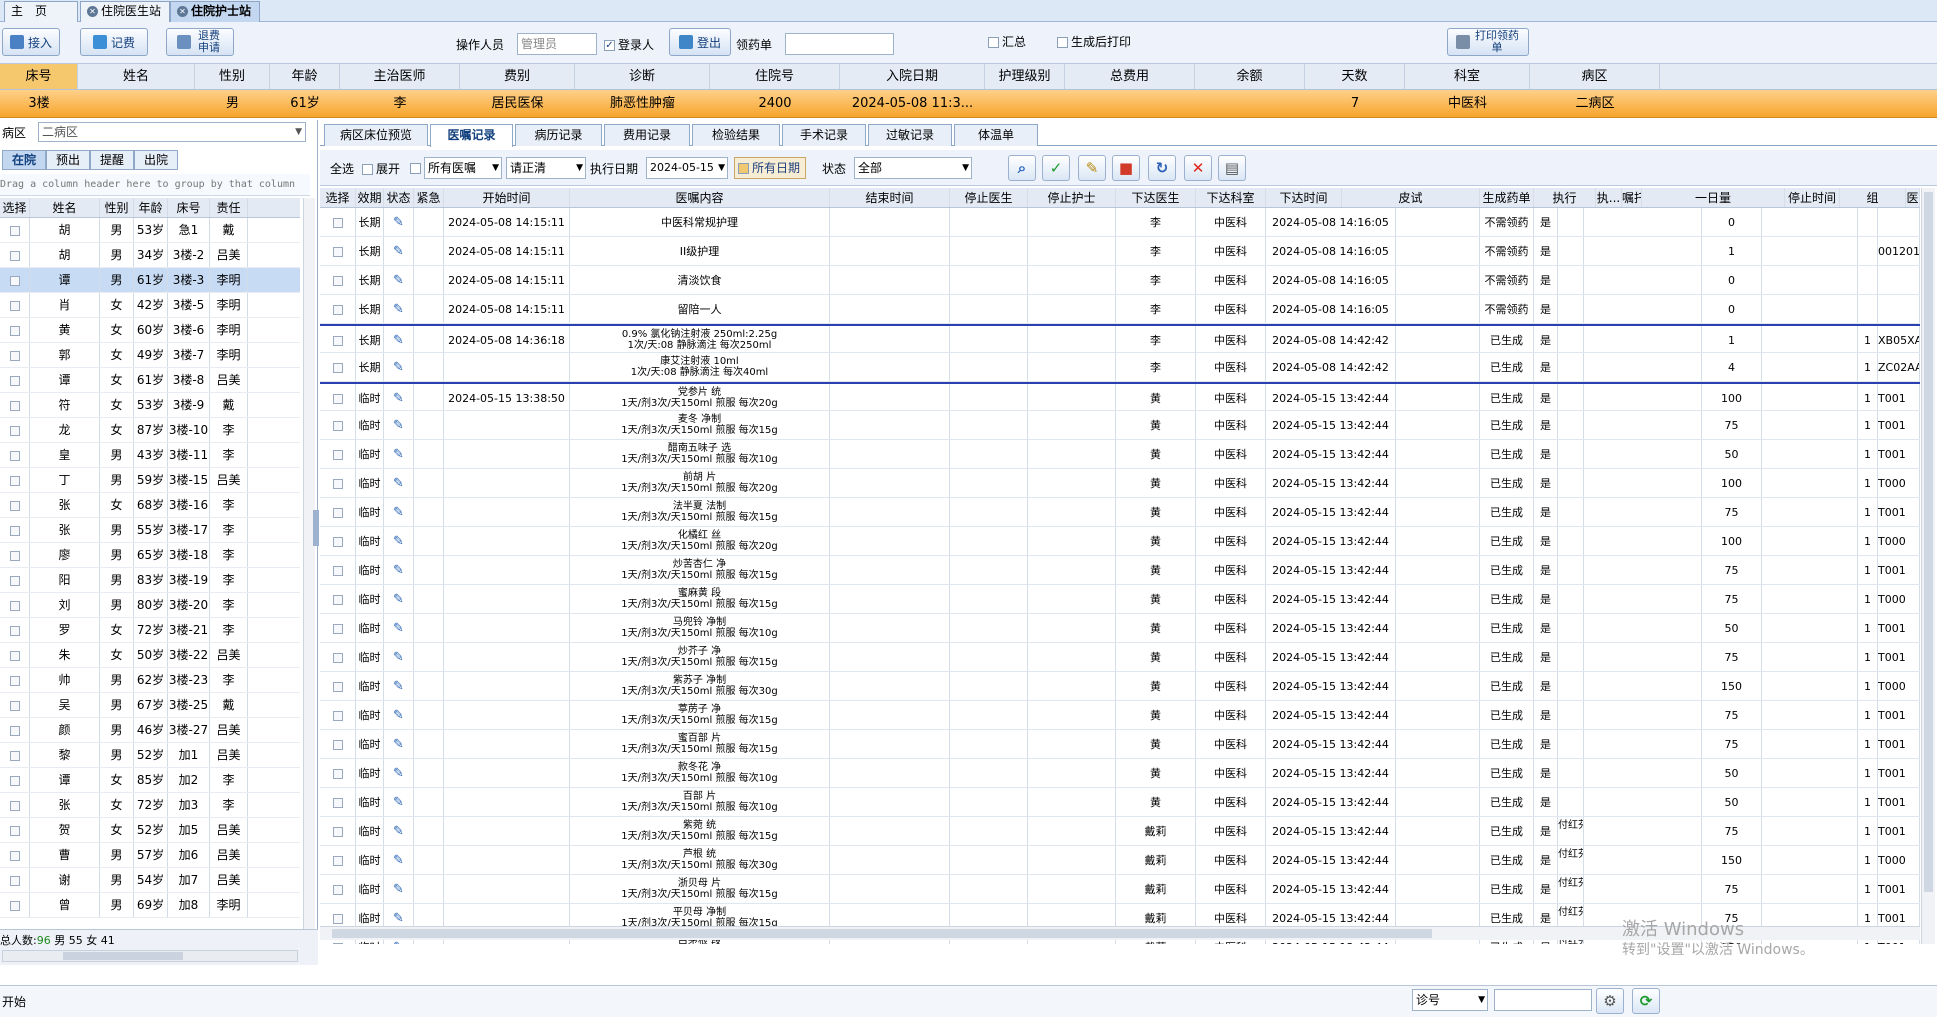 Image resolution: width=1937 pixels, height=1017 pixels. Describe the element at coordinates (150, 505) in the screenshot. I see `patient-row: 张女 68岁 3楼-16 李` at that location.